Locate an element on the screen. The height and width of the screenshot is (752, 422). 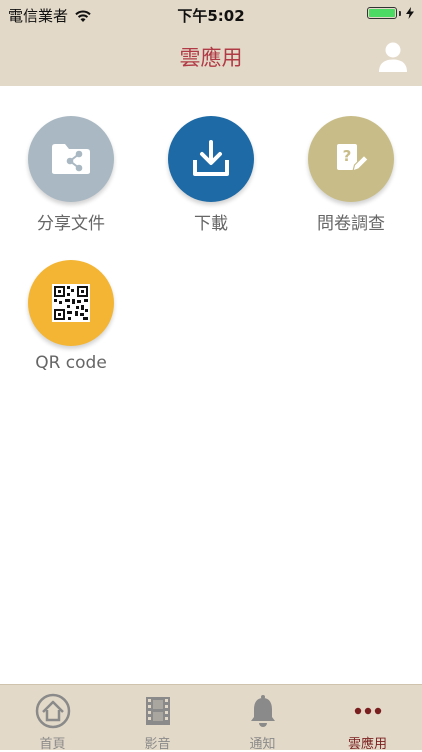
battery-indicator is located at coordinates (390, 13).